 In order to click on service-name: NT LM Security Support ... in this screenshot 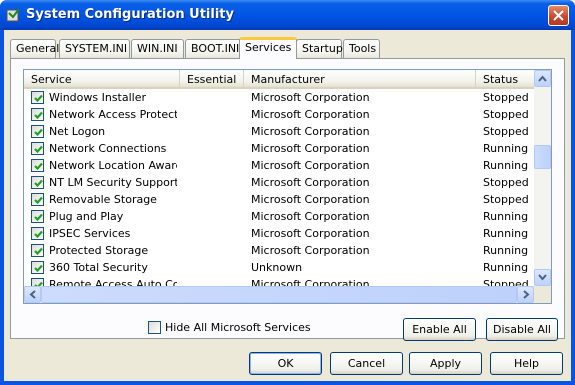, I will do `click(113, 182)`.